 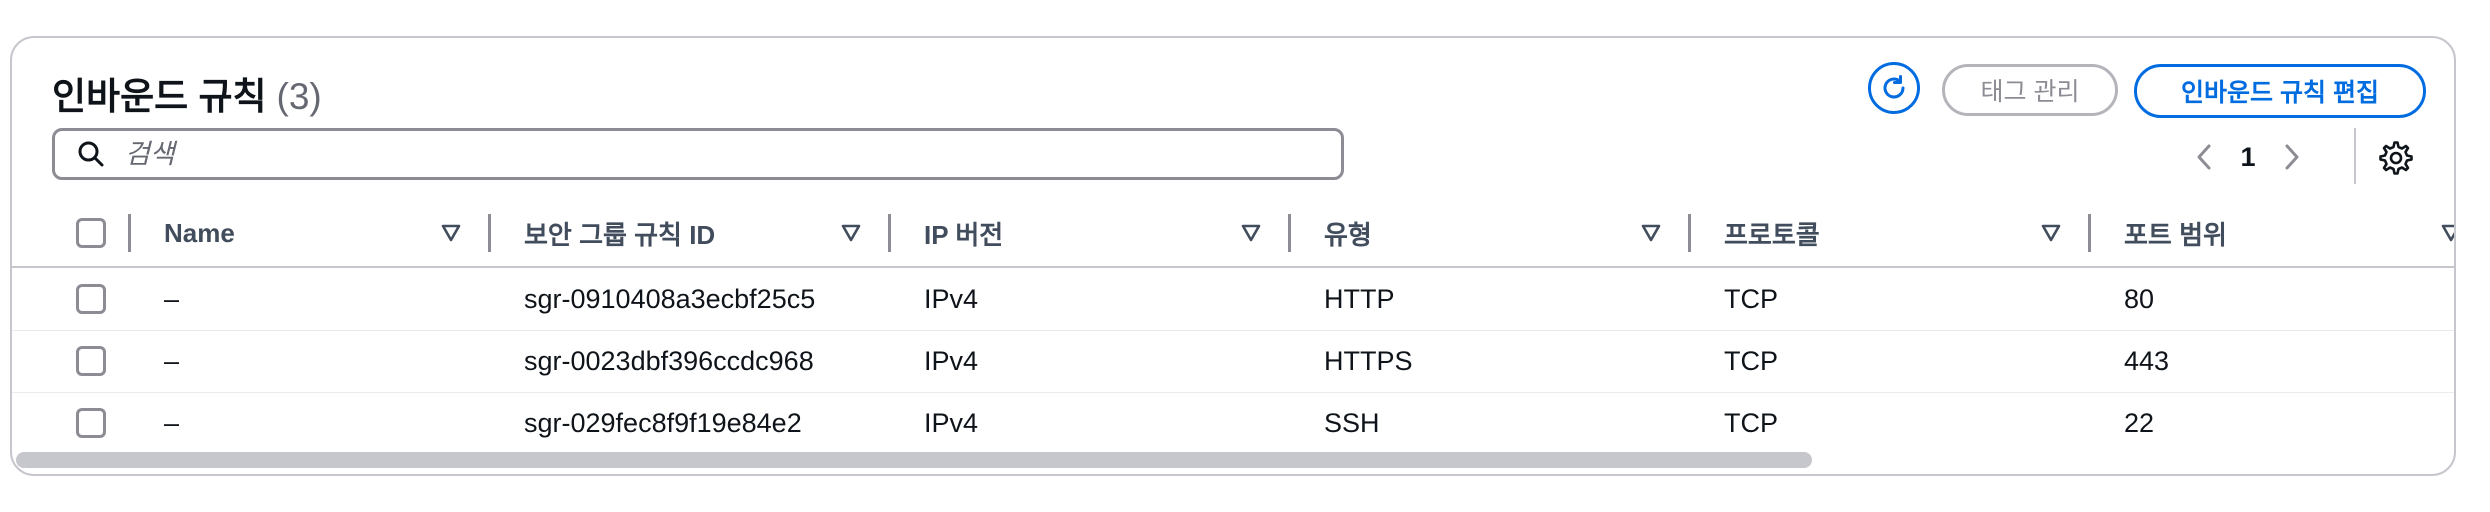 I want to click on table-row: – sgr-0910408a3ecbf25c5 IPv4 HTTP TCP 80, so click(x=1233, y=299).